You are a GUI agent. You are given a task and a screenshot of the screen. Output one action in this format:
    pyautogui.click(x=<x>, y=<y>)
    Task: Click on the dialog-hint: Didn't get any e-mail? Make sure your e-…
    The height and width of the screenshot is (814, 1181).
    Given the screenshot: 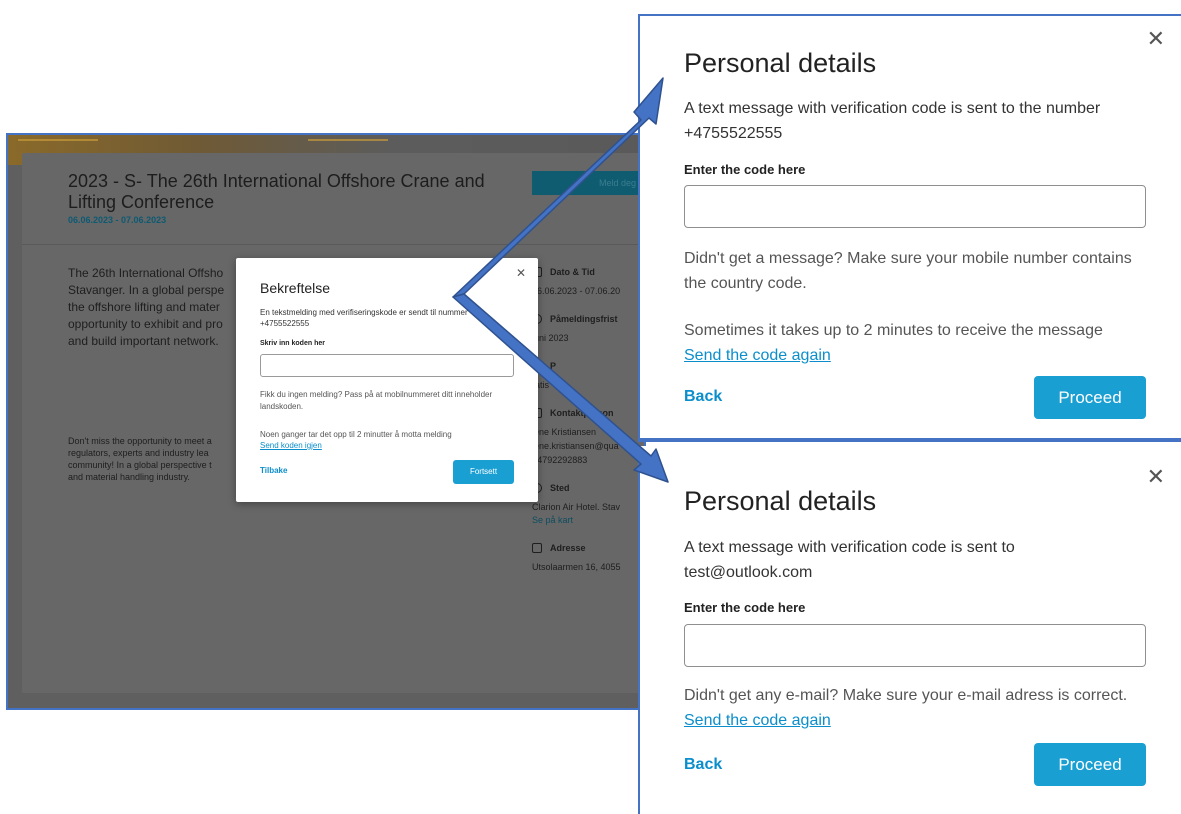 What is the action you would take?
    pyautogui.click(x=919, y=708)
    